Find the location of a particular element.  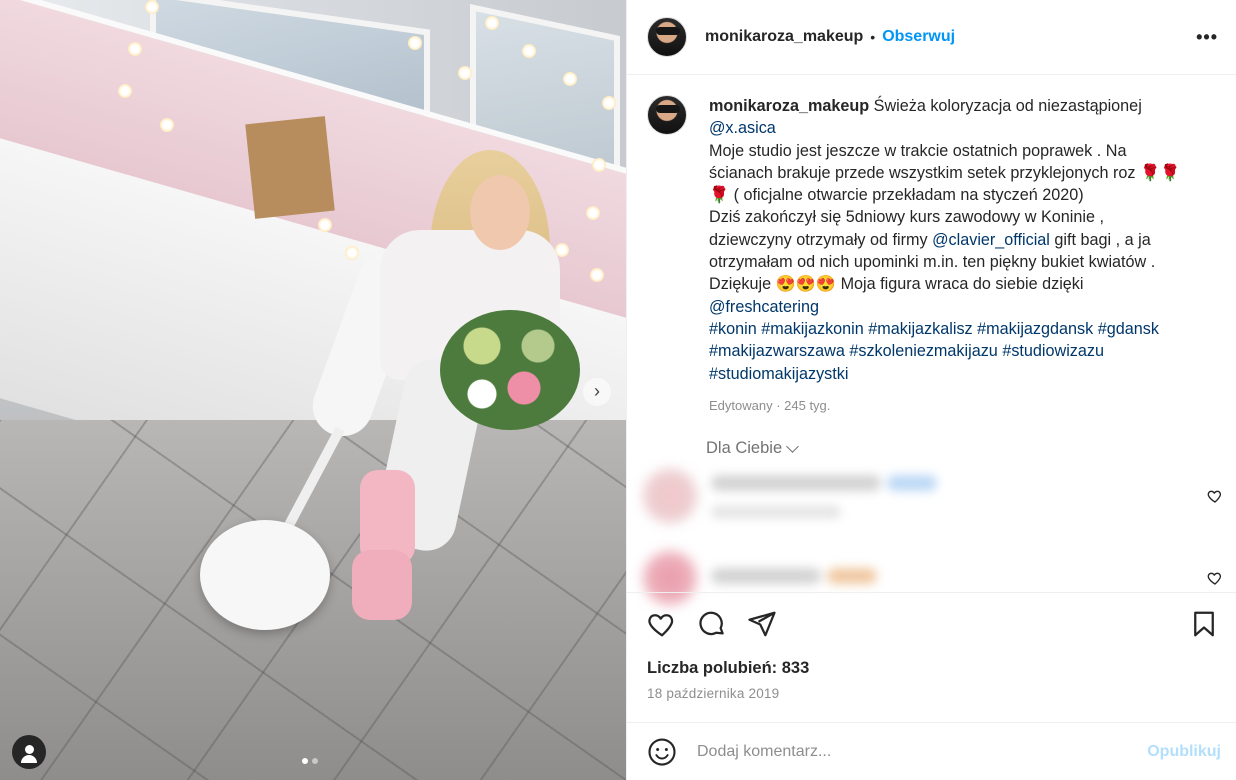

bookmark-icon is located at coordinates (1204, 624).